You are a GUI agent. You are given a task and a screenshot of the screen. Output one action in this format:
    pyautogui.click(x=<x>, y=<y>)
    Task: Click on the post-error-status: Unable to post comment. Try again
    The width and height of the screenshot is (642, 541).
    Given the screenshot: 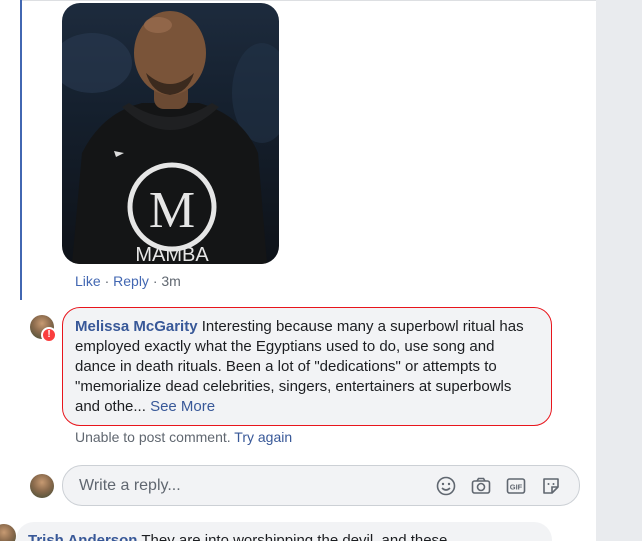 What is the action you would take?
    pyautogui.click(x=183, y=437)
    